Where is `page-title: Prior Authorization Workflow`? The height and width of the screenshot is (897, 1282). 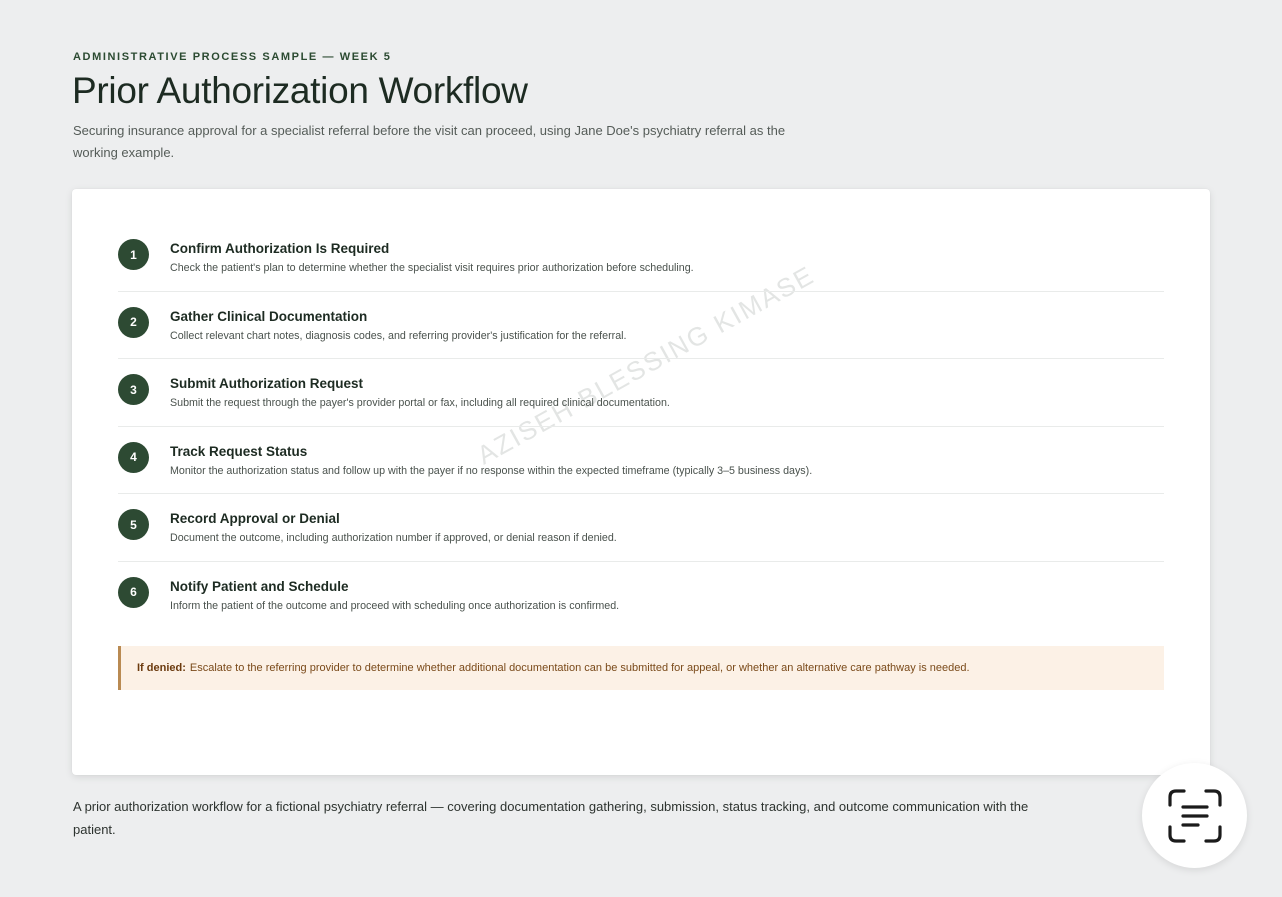
page-title: Prior Authorization Workflow is located at coordinates (300, 90).